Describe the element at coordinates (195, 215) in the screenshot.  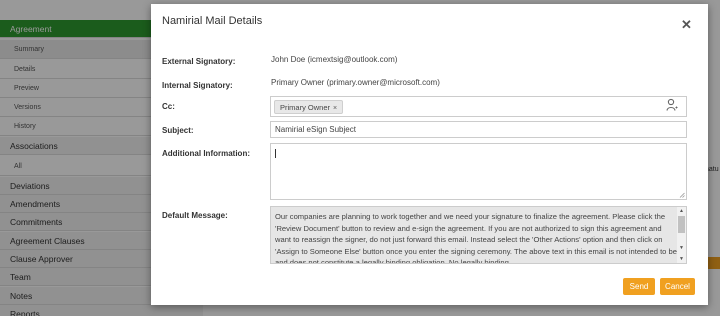
I see `default-message-label: Default Message:` at that location.